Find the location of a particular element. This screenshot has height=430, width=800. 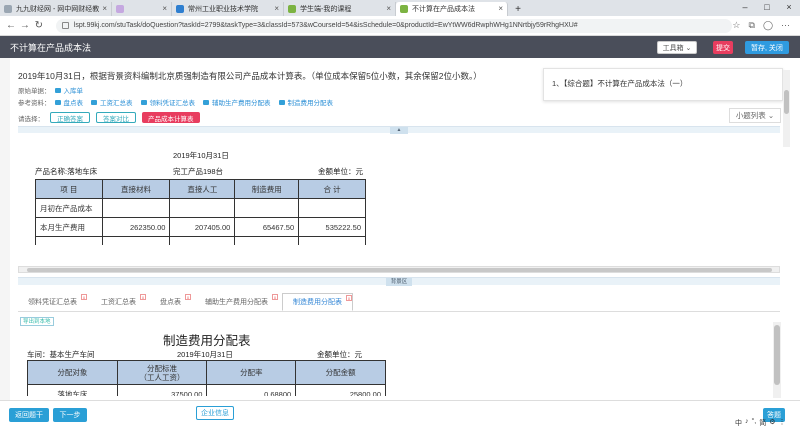

ref-link: 领料凭证汇总表 is located at coordinates (167, 102).